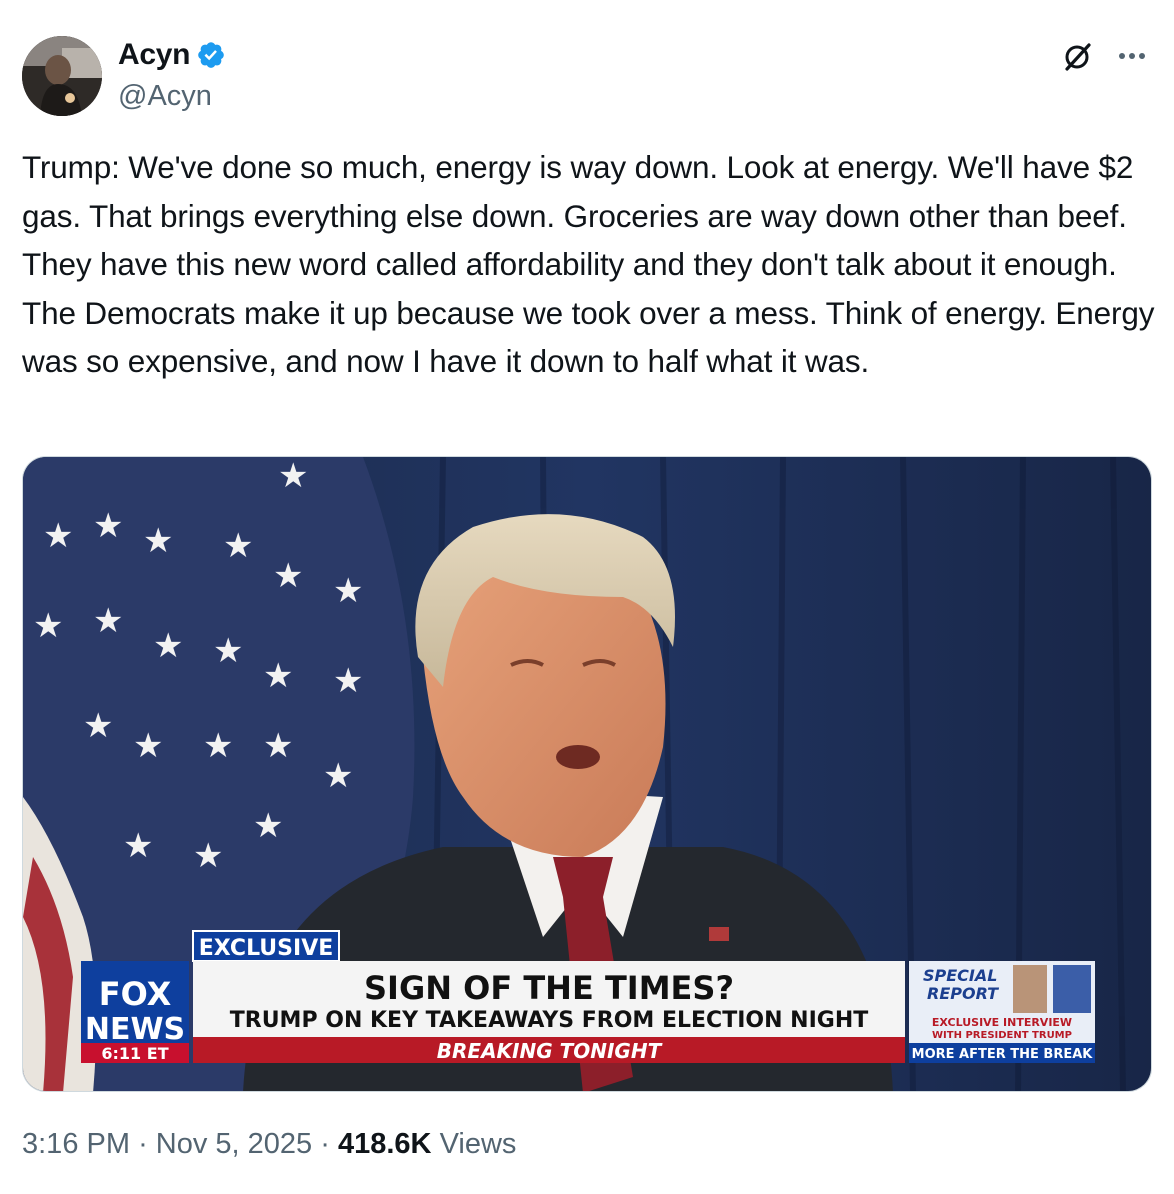  Describe the element at coordinates (211, 55) in the screenshot. I see `verified-badge-icon` at that location.